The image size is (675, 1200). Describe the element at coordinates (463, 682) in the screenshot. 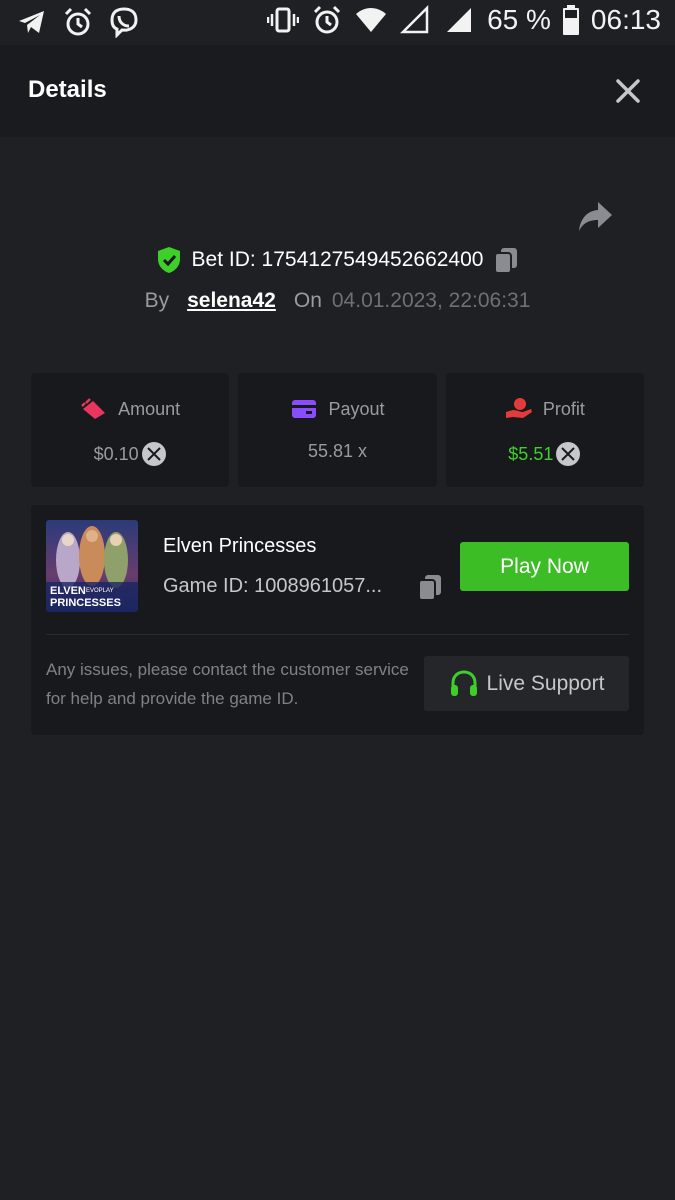

I see `headset-icon` at that location.